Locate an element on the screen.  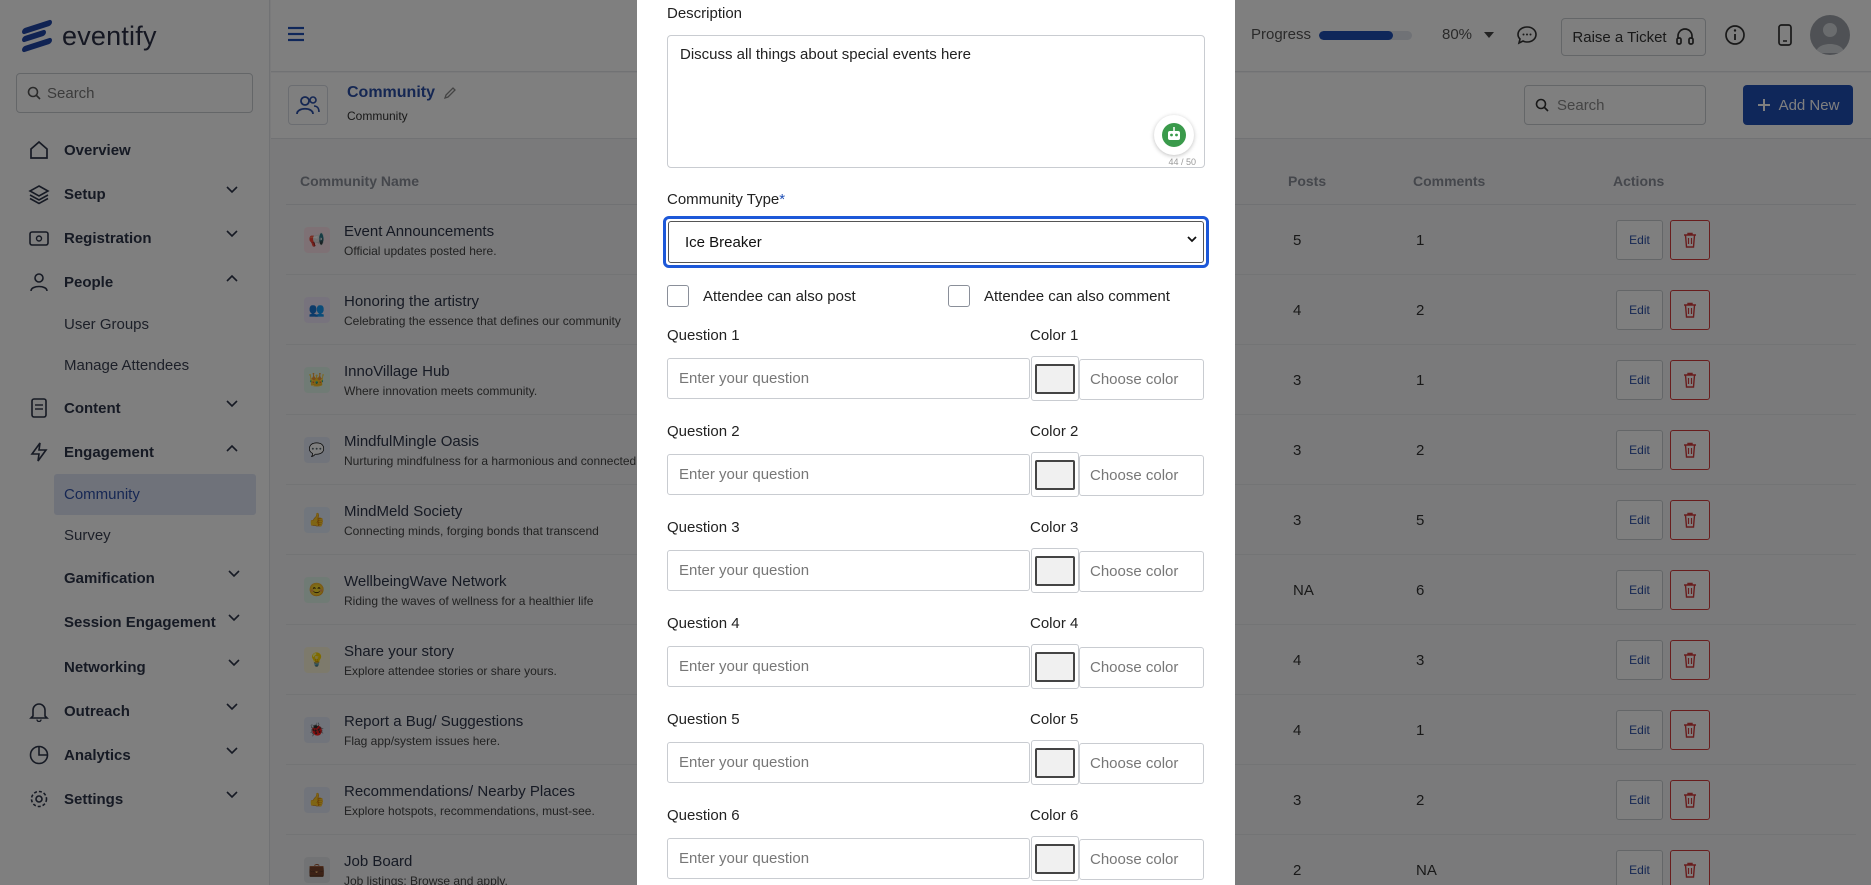
ai-assistant-button is located at coordinates (1174, 135).